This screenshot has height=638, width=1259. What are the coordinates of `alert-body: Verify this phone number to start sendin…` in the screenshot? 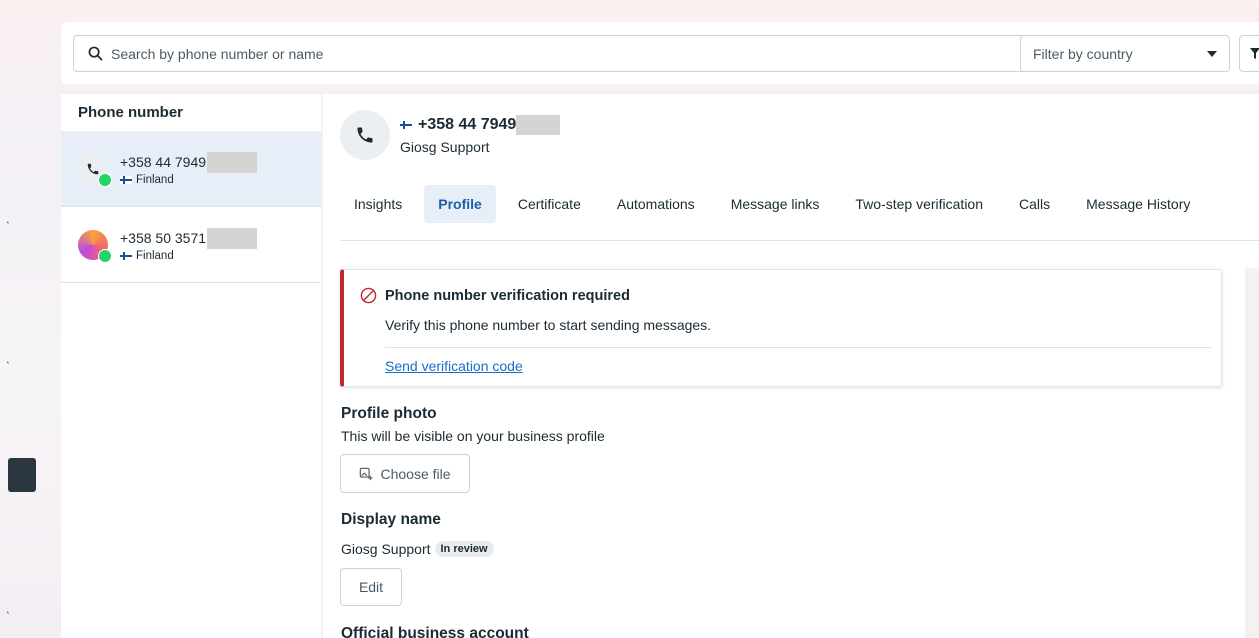 It's located at (548, 325).